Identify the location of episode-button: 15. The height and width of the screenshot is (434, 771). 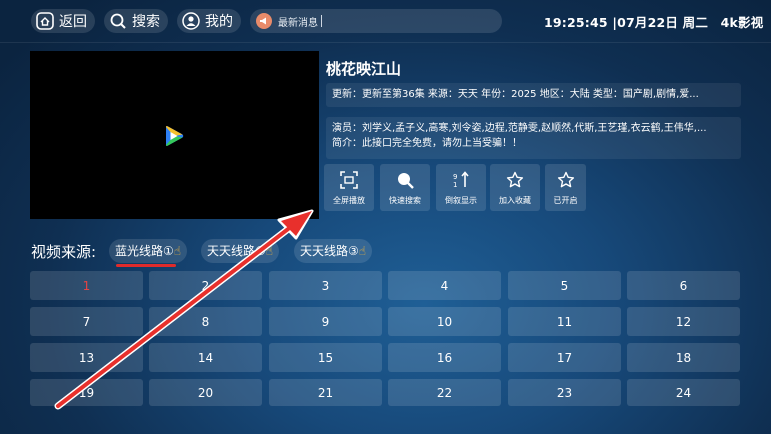
(325, 357).